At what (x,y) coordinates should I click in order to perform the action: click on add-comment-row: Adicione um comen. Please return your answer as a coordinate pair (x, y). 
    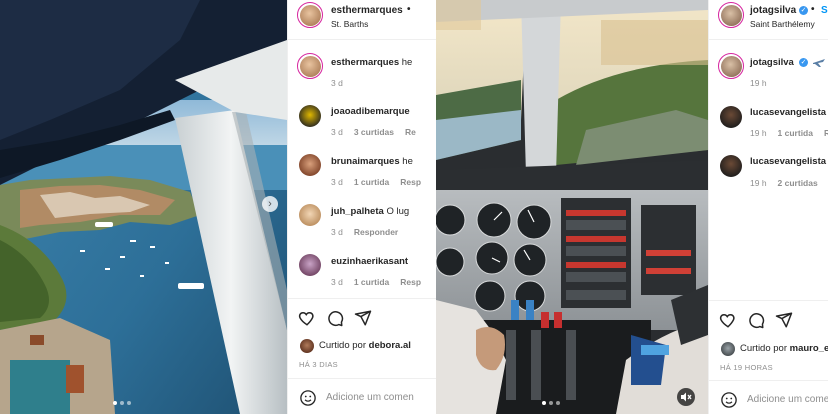
    Looking at the image, I should click on (362, 396).